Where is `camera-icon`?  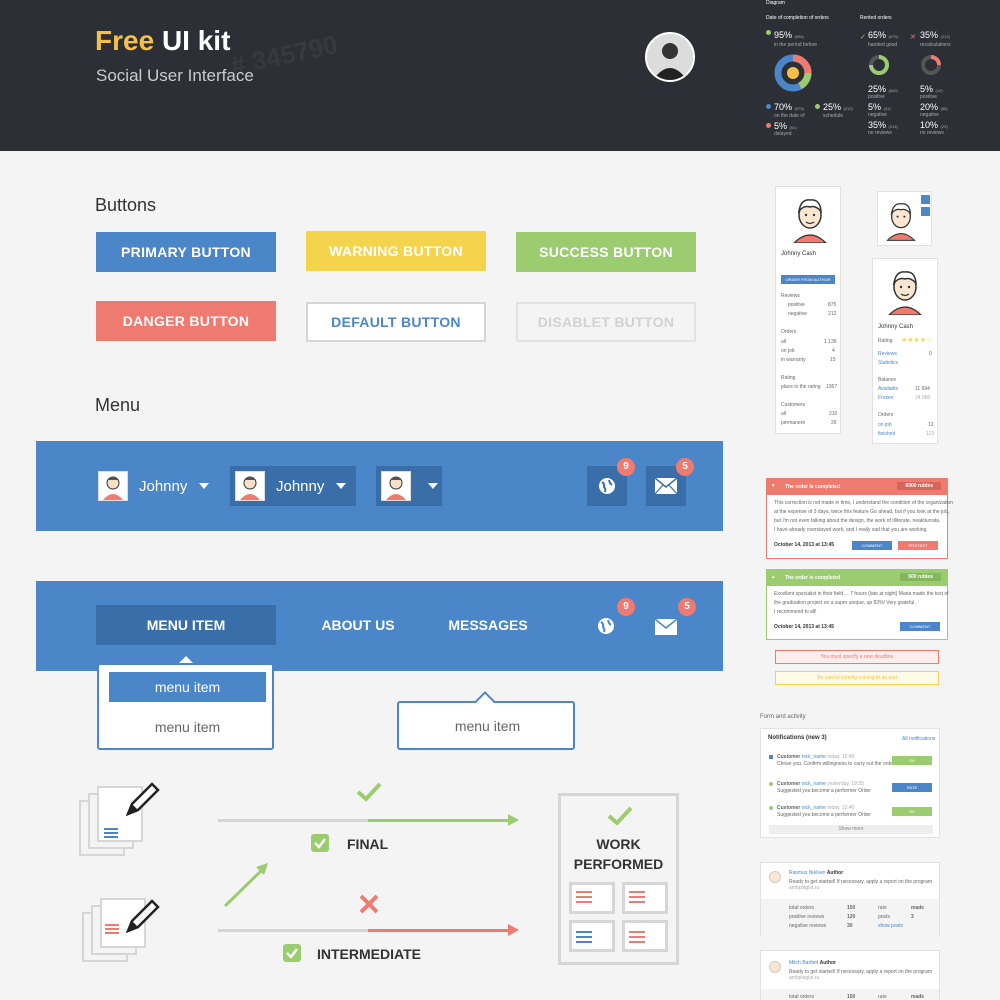
camera-icon is located at coordinates (925, 211).